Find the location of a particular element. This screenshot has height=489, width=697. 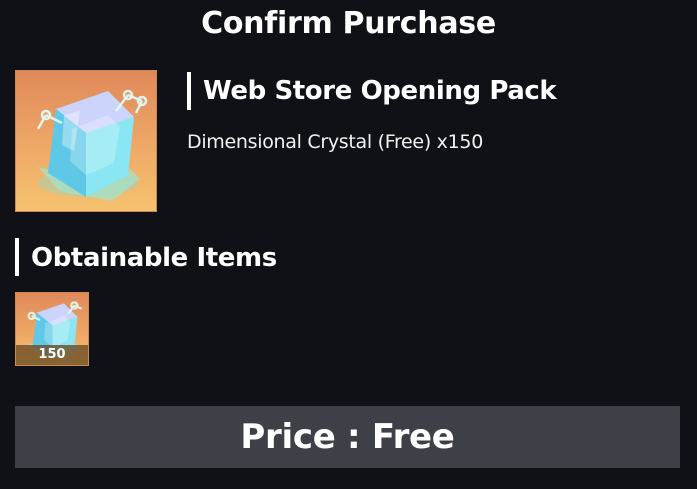

dimensional-crystal-icon is located at coordinates (92, 145).